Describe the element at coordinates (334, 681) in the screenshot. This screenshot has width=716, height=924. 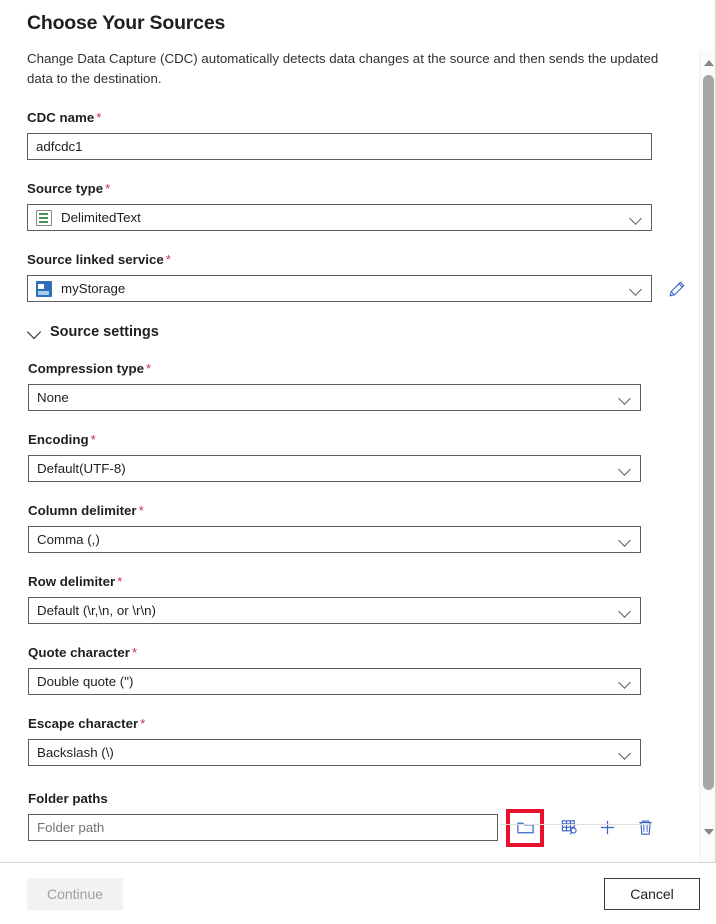
I see `quote-character-dropdown: Double quote (")` at that location.